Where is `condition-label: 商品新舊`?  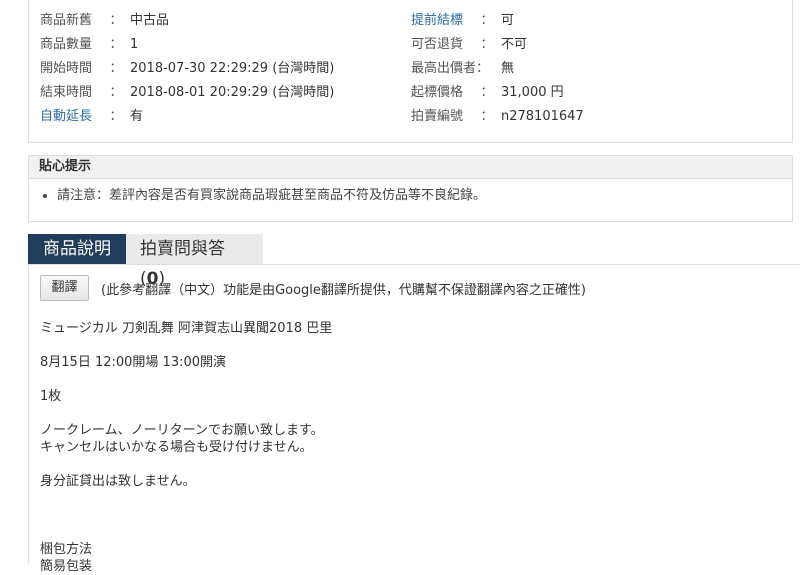 condition-label: 商品新舊 is located at coordinates (66, 20).